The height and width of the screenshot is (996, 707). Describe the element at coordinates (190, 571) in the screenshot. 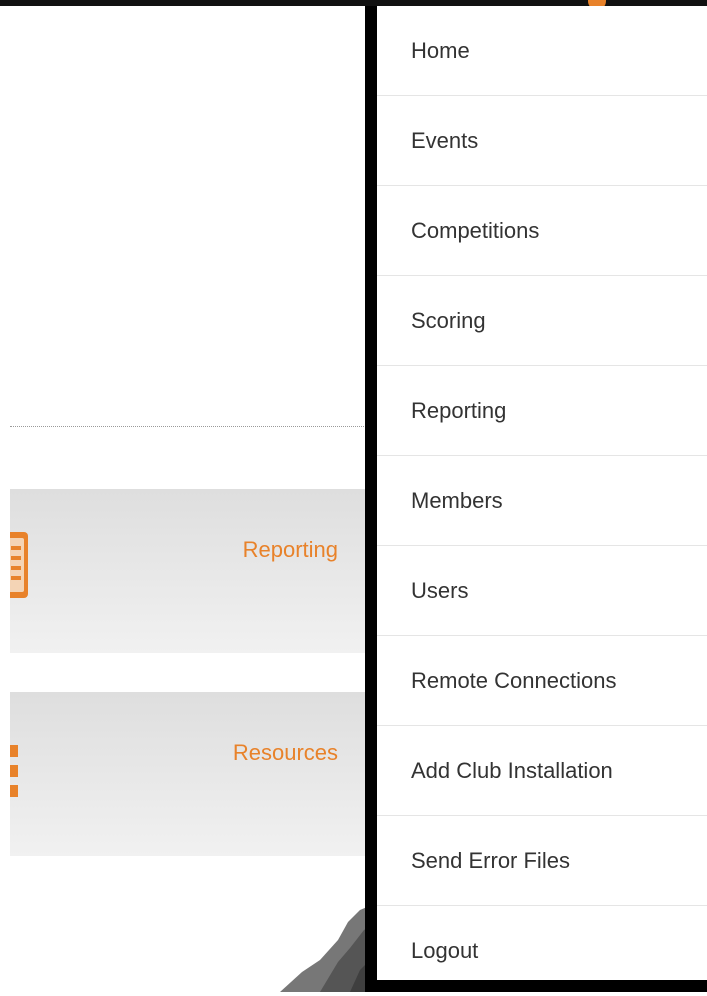

I see `dashboard-tile-reporting: Reporting` at that location.